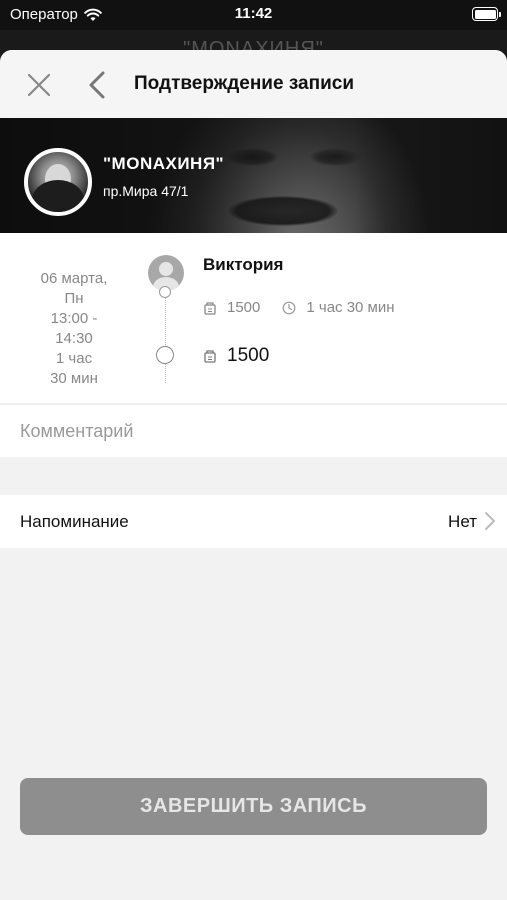 The width and height of the screenshot is (507, 900). I want to click on sheet-header: Подтверждение записи, so click(253, 84).